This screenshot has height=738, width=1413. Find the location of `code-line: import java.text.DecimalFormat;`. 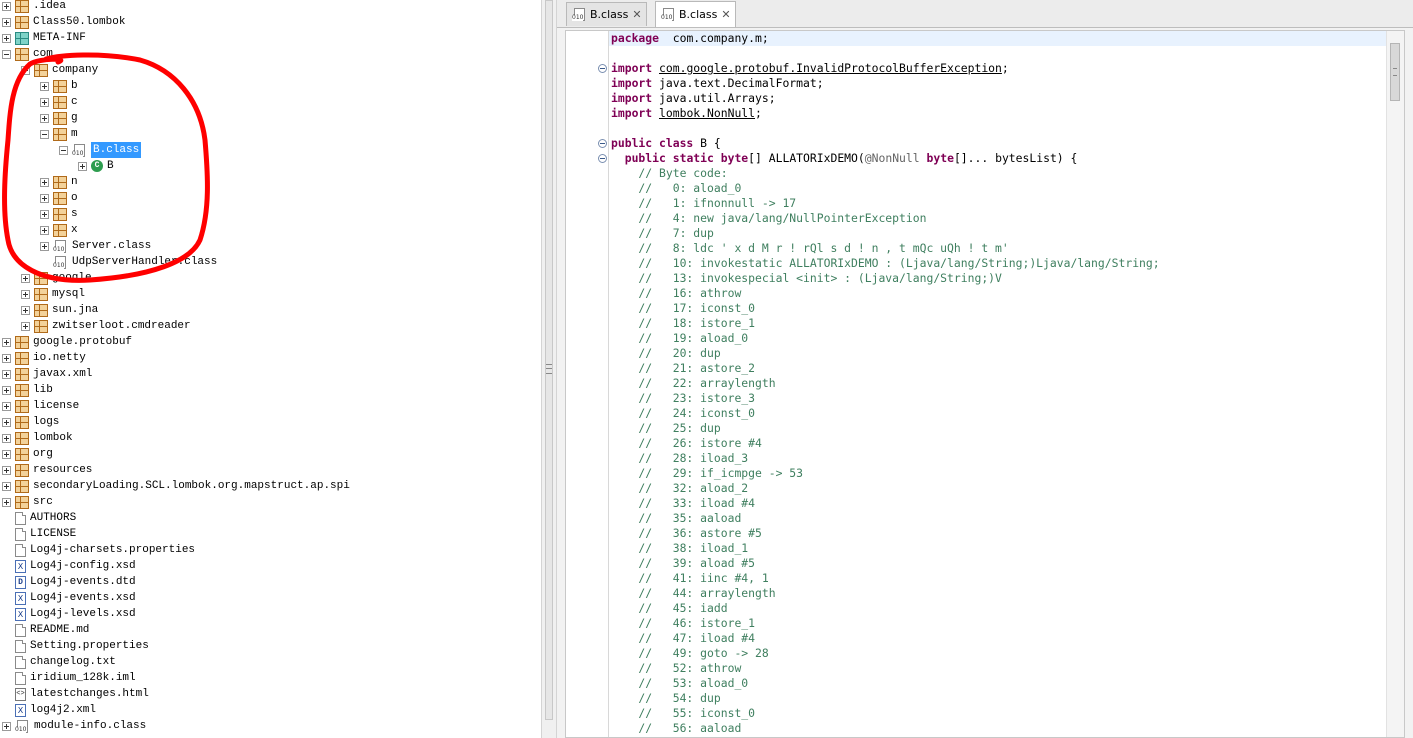

code-line: import java.text.DecimalFormat; is located at coordinates (717, 83).